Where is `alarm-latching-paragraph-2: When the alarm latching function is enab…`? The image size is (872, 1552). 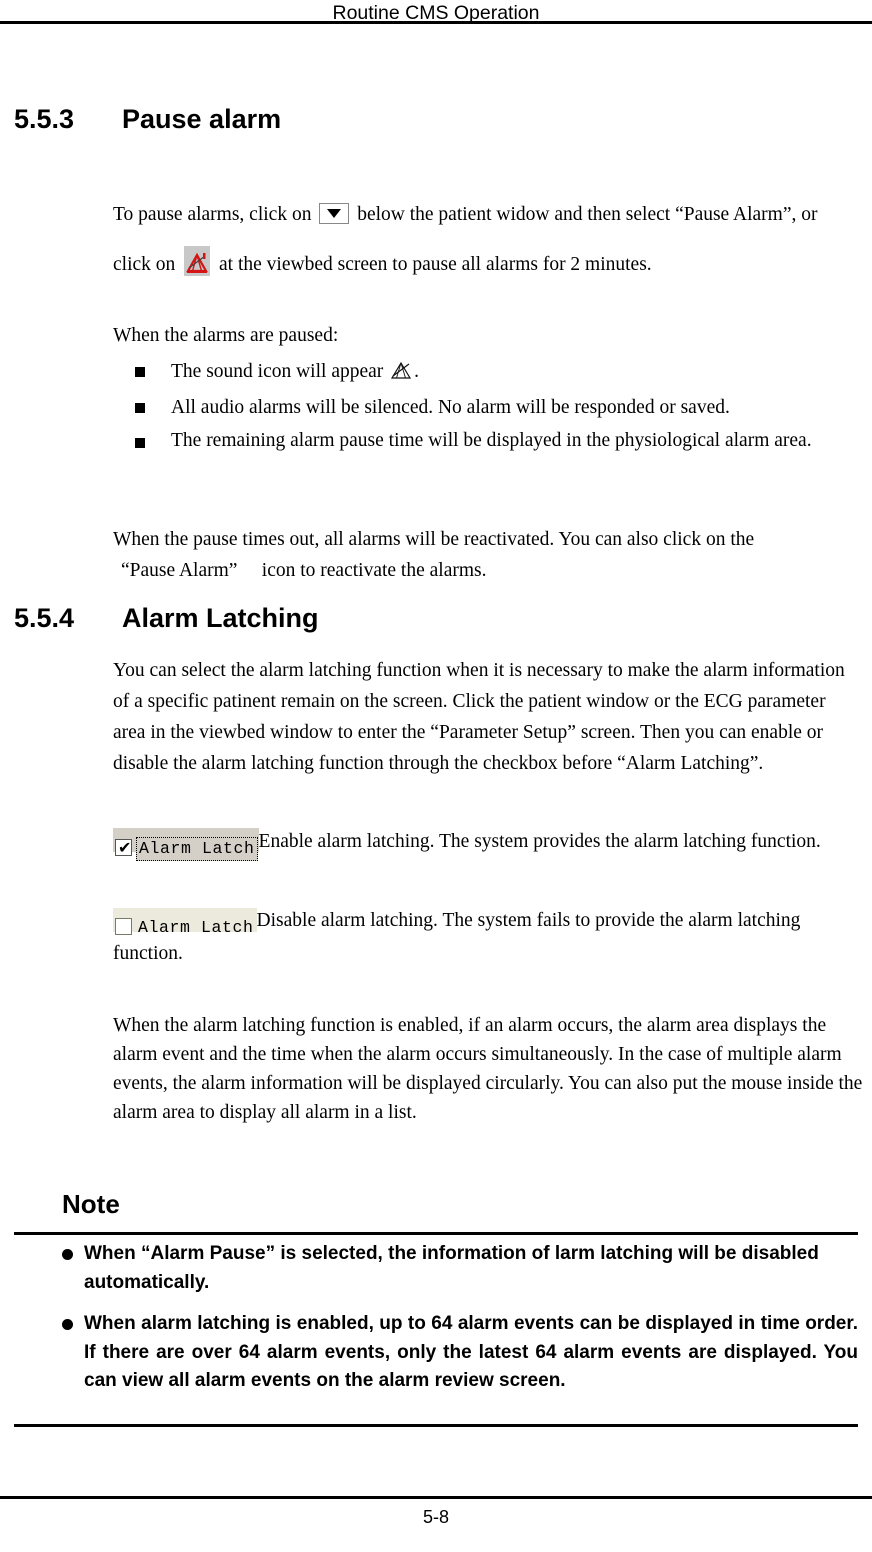 alarm-latching-paragraph-2: When the alarm latching function is enab… is located at coordinates (488, 1069).